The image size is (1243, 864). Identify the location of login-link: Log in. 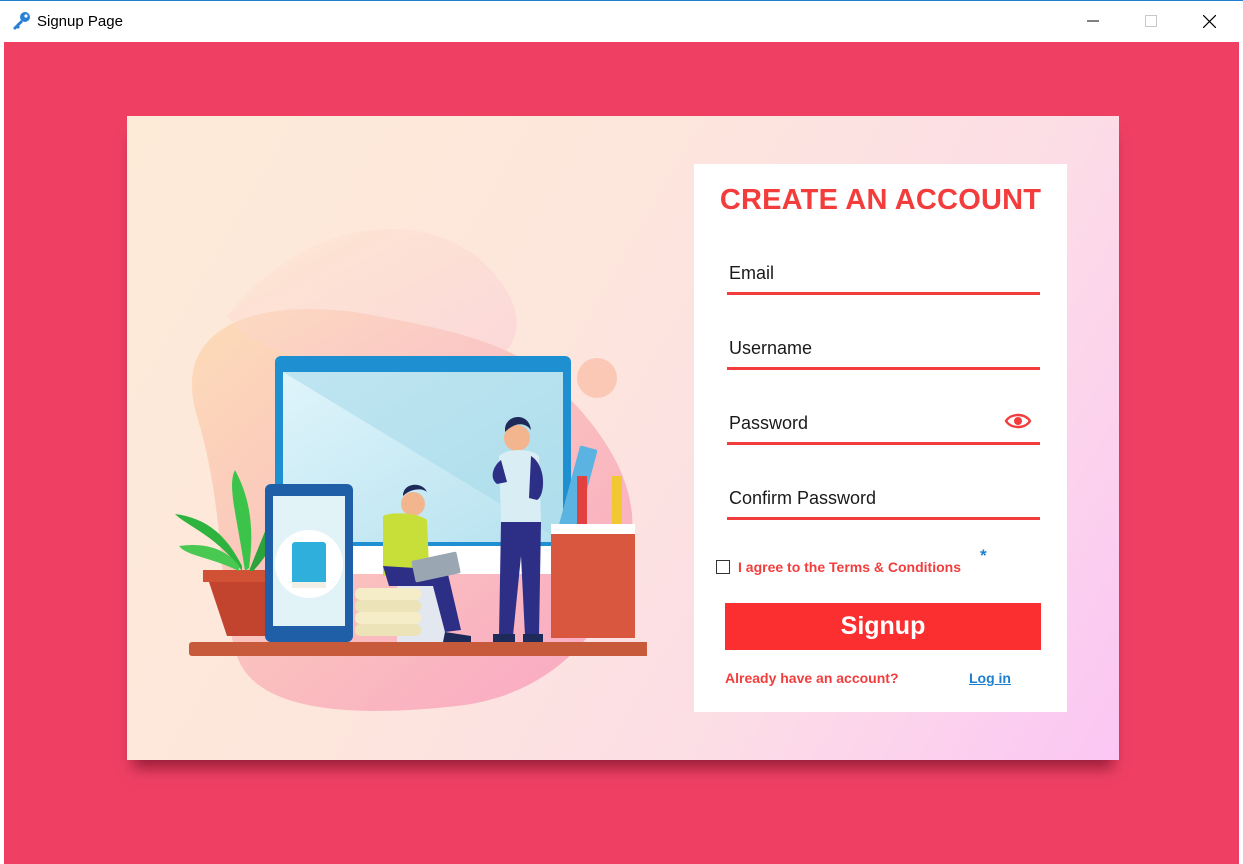
(990, 678).